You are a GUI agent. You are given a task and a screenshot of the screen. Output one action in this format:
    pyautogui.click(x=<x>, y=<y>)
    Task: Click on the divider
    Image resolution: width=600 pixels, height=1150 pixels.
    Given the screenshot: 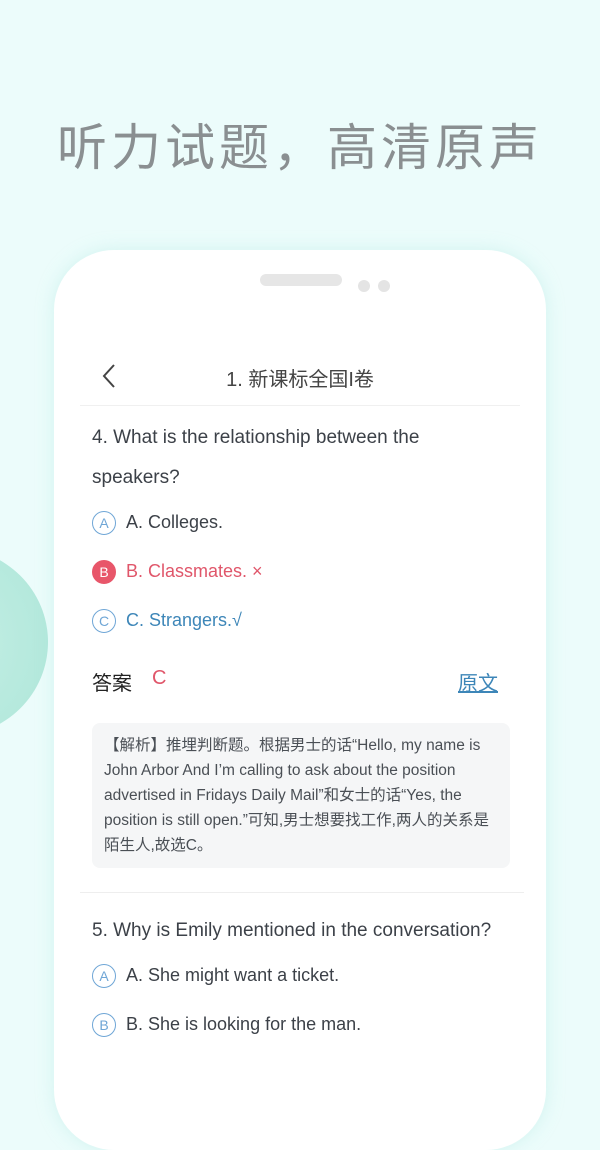 What is the action you would take?
    pyautogui.click(x=302, y=892)
    